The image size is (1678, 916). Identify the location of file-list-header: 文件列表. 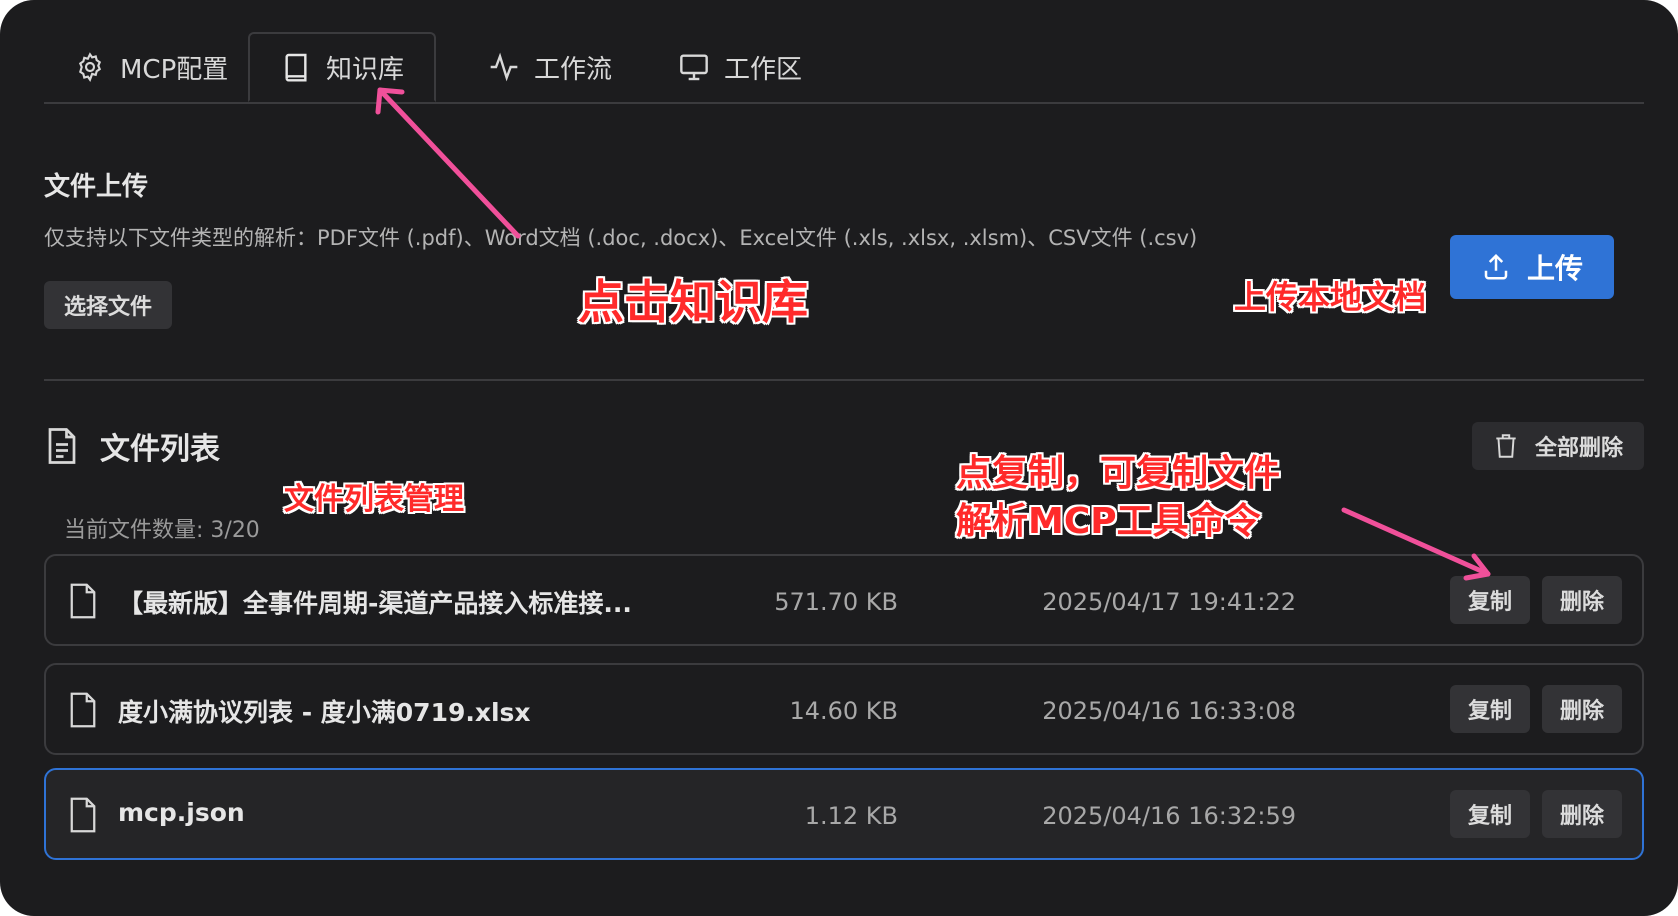
(132, 446).